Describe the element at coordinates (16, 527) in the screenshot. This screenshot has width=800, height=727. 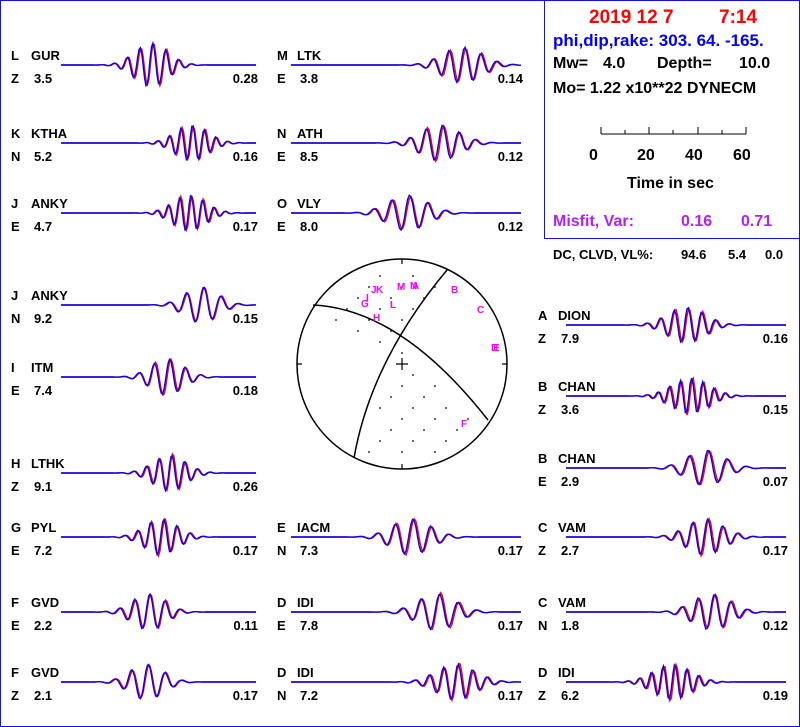
I see `station-code: G` at that location.